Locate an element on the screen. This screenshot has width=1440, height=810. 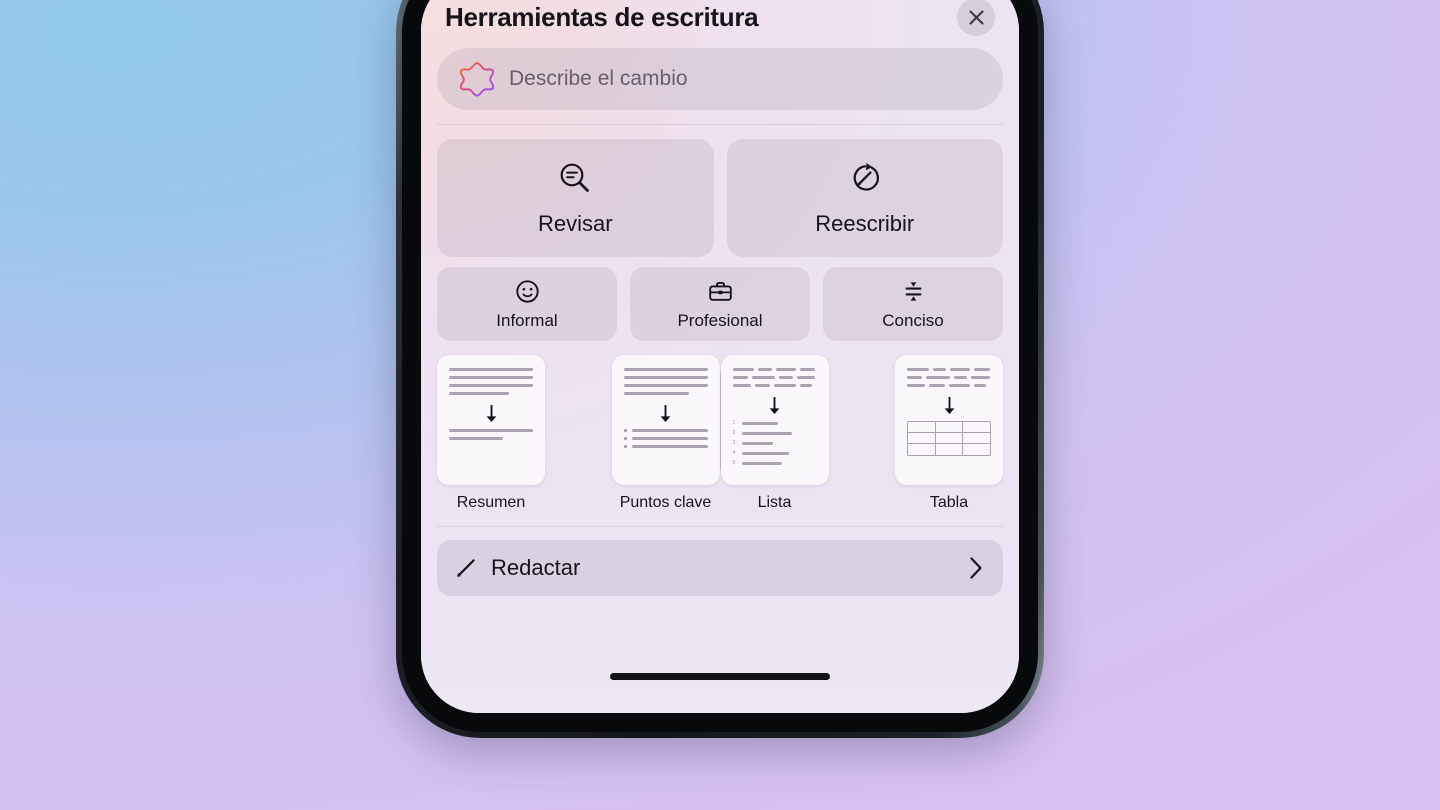
tone-actions-row: Informal Profesional Conciso is located at coordinates (720, 304).